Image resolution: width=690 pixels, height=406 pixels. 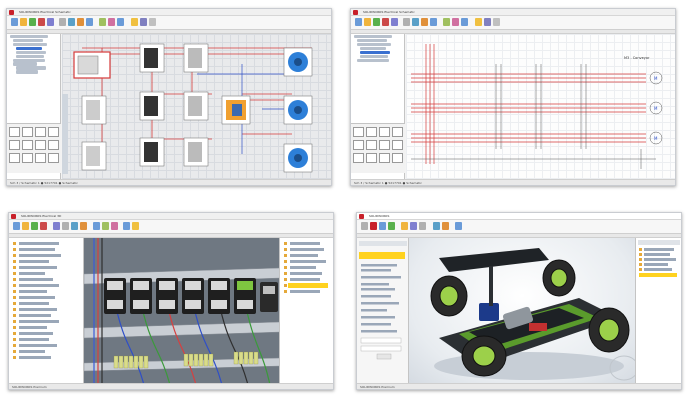 What do you see at coordinates (519, 216) in the screenshot?
I see `window-title: SOLIDWORKS` at bounding box center [519, 216].